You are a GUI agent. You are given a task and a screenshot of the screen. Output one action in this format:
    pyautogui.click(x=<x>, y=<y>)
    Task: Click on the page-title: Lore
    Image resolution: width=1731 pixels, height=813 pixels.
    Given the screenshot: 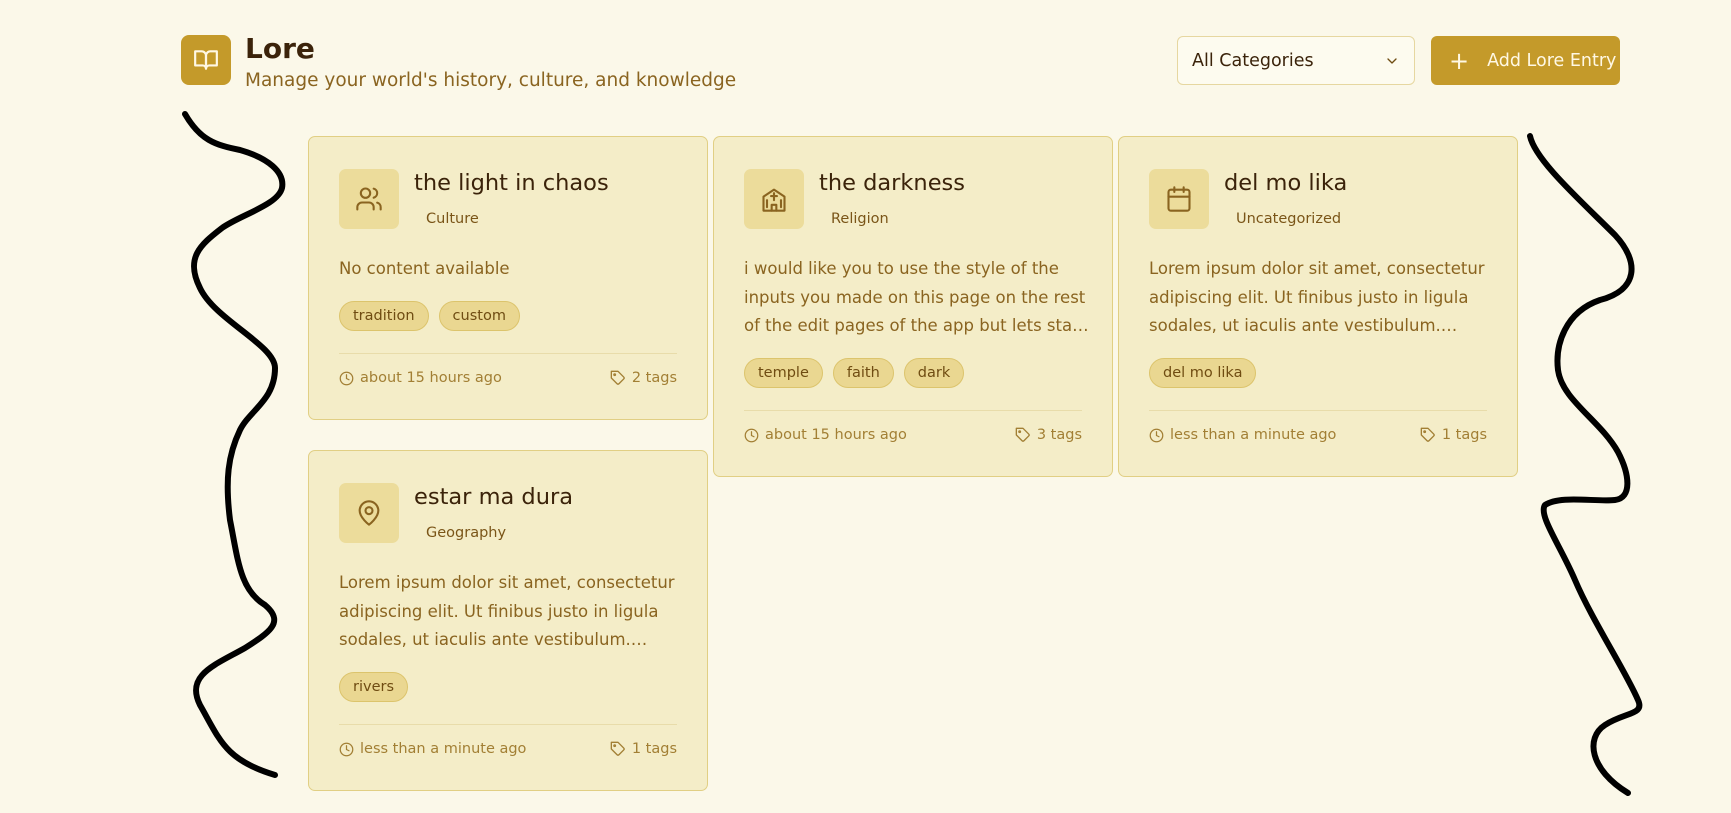 What is the action you would take?
    pyautogui.click(x=280, y=48)
    